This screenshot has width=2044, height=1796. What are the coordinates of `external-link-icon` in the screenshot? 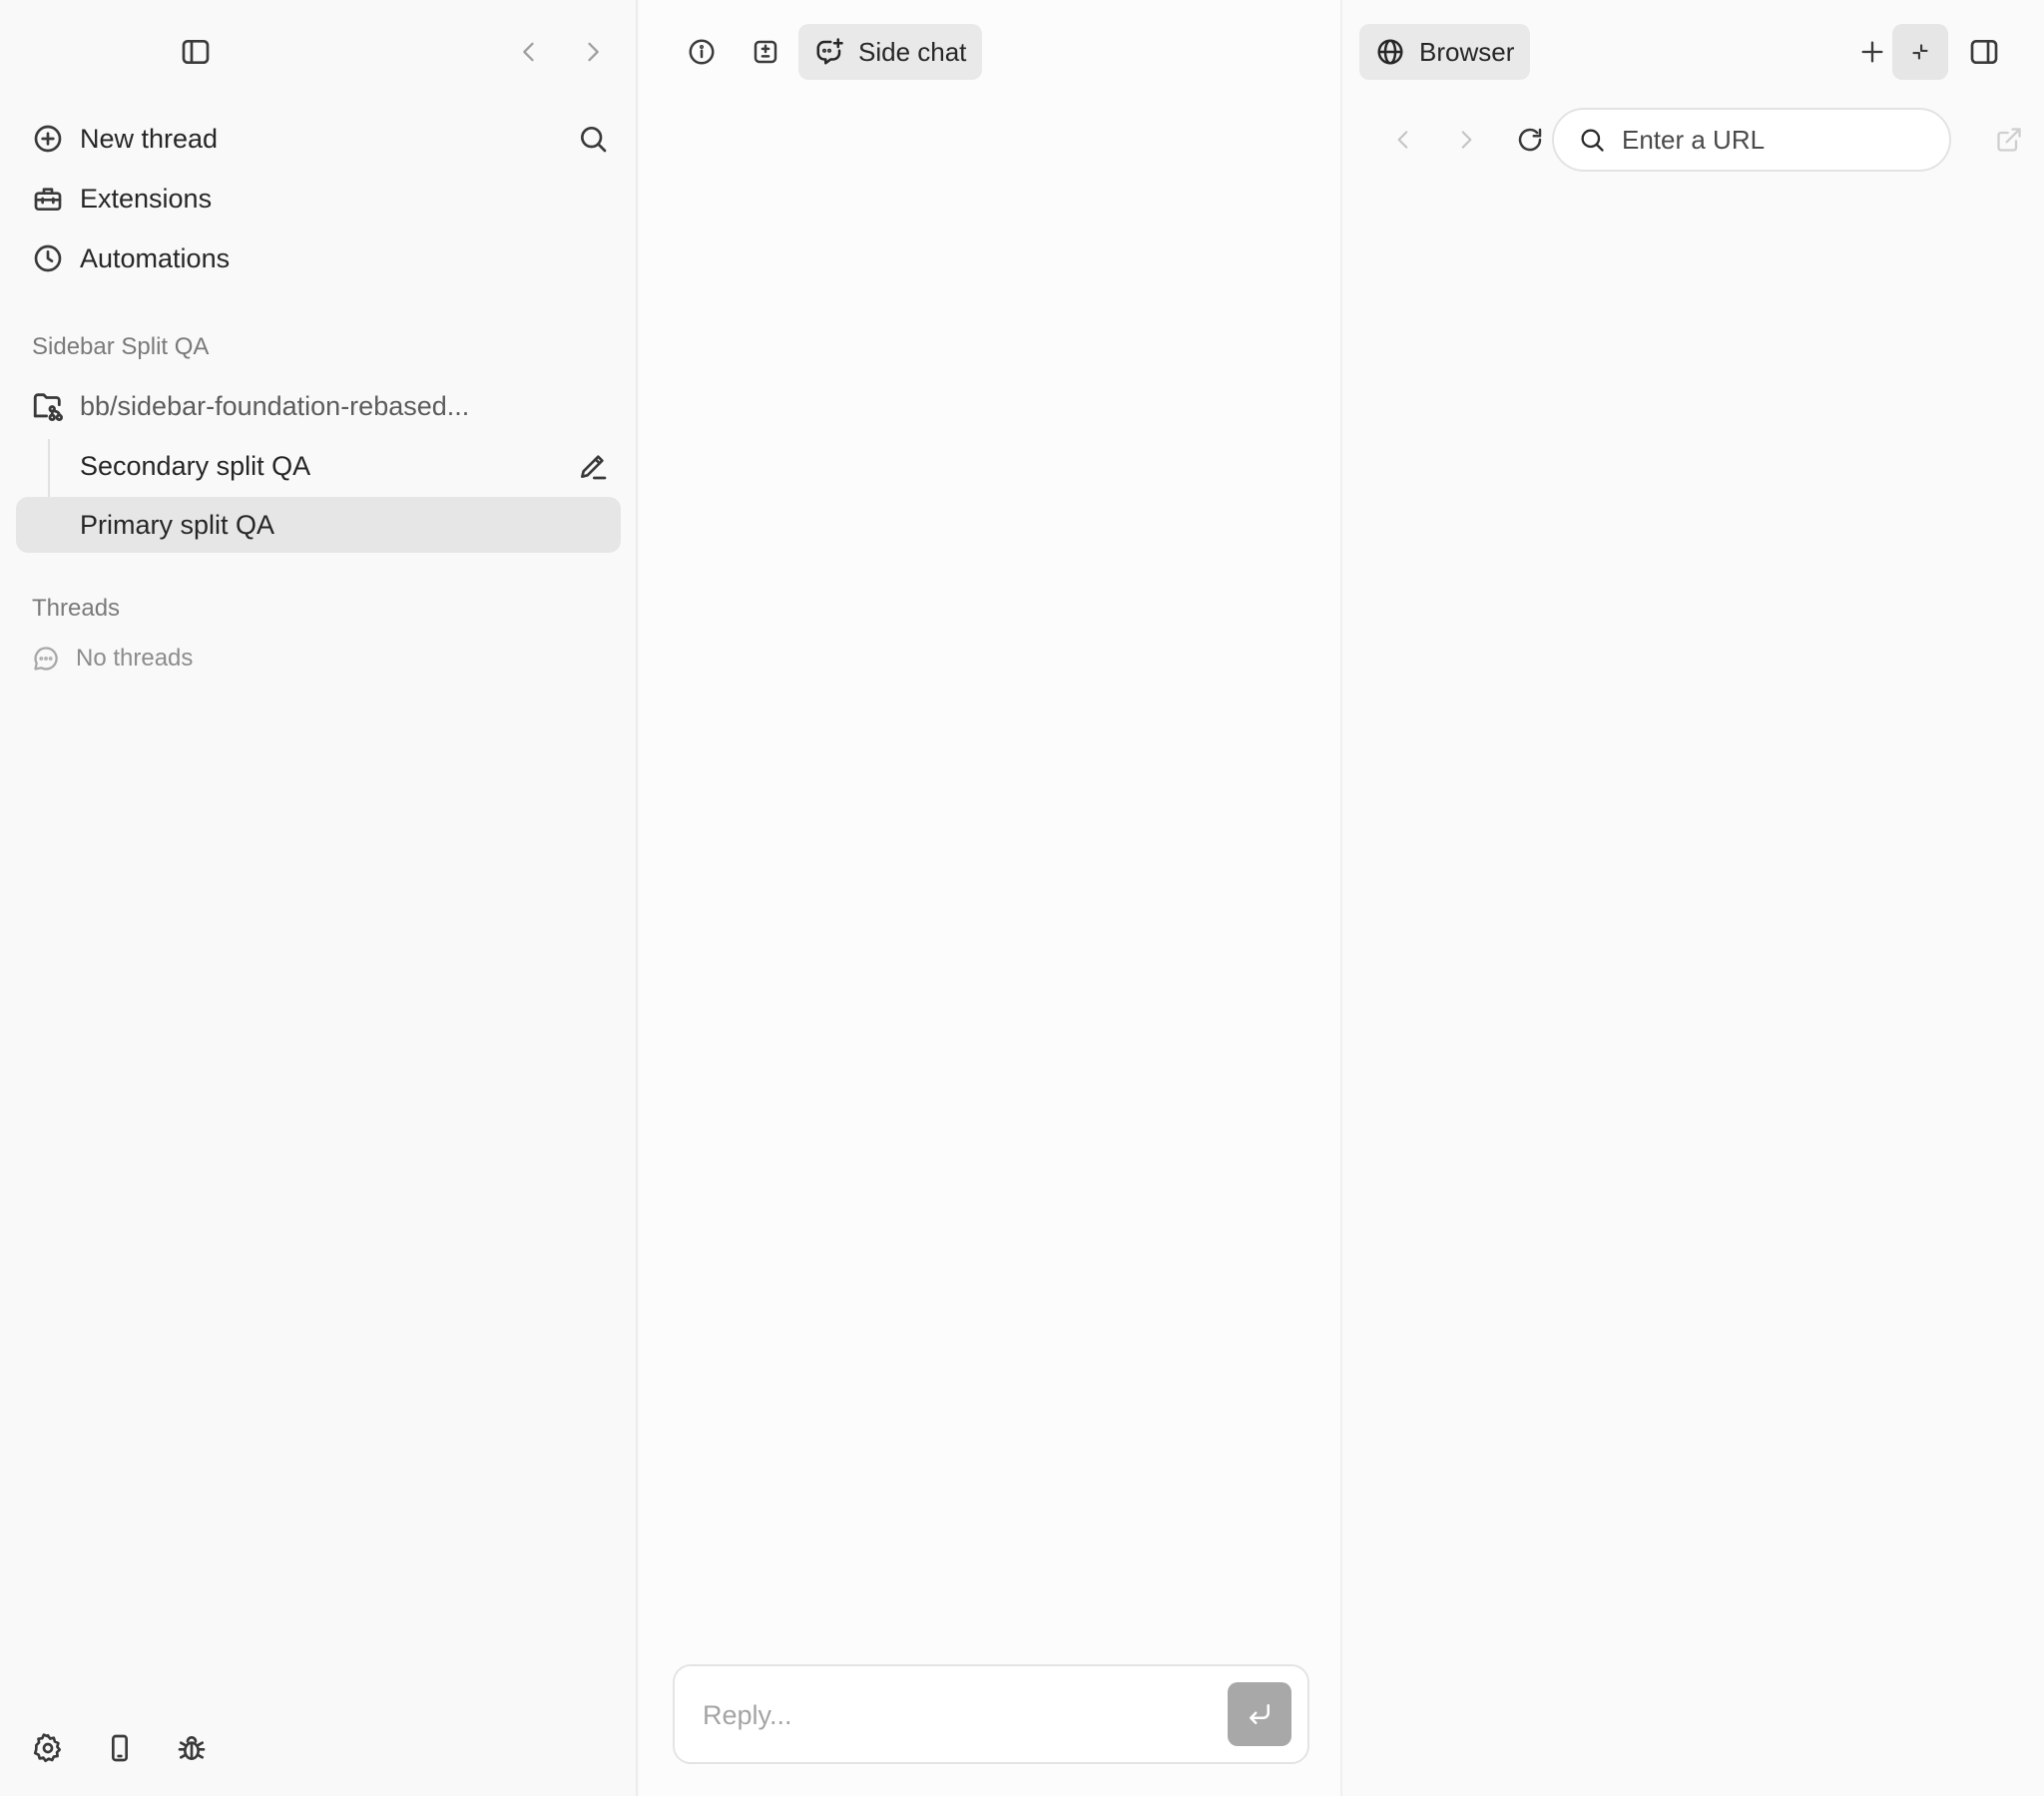 It's located at (2009, 140).